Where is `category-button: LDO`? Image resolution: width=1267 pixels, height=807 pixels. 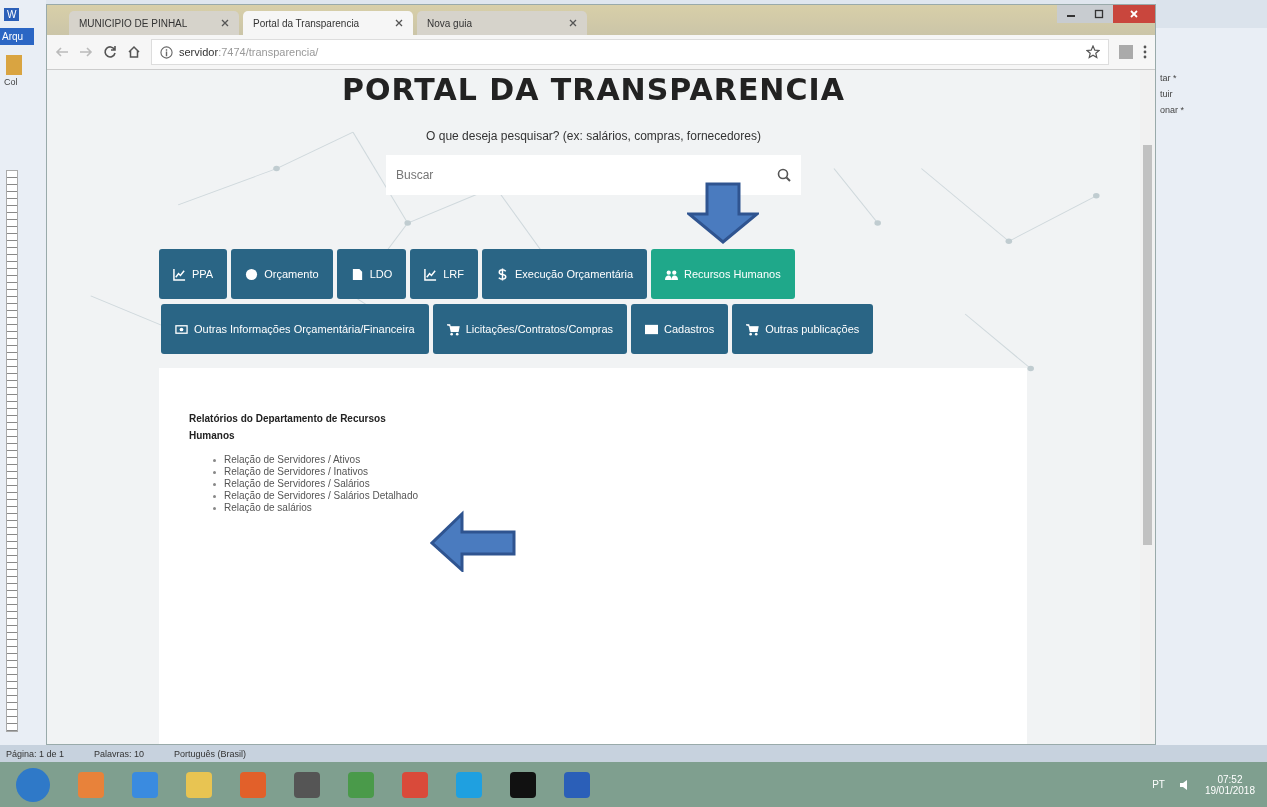 category-button: LDO is located at coordinates (371, 274).